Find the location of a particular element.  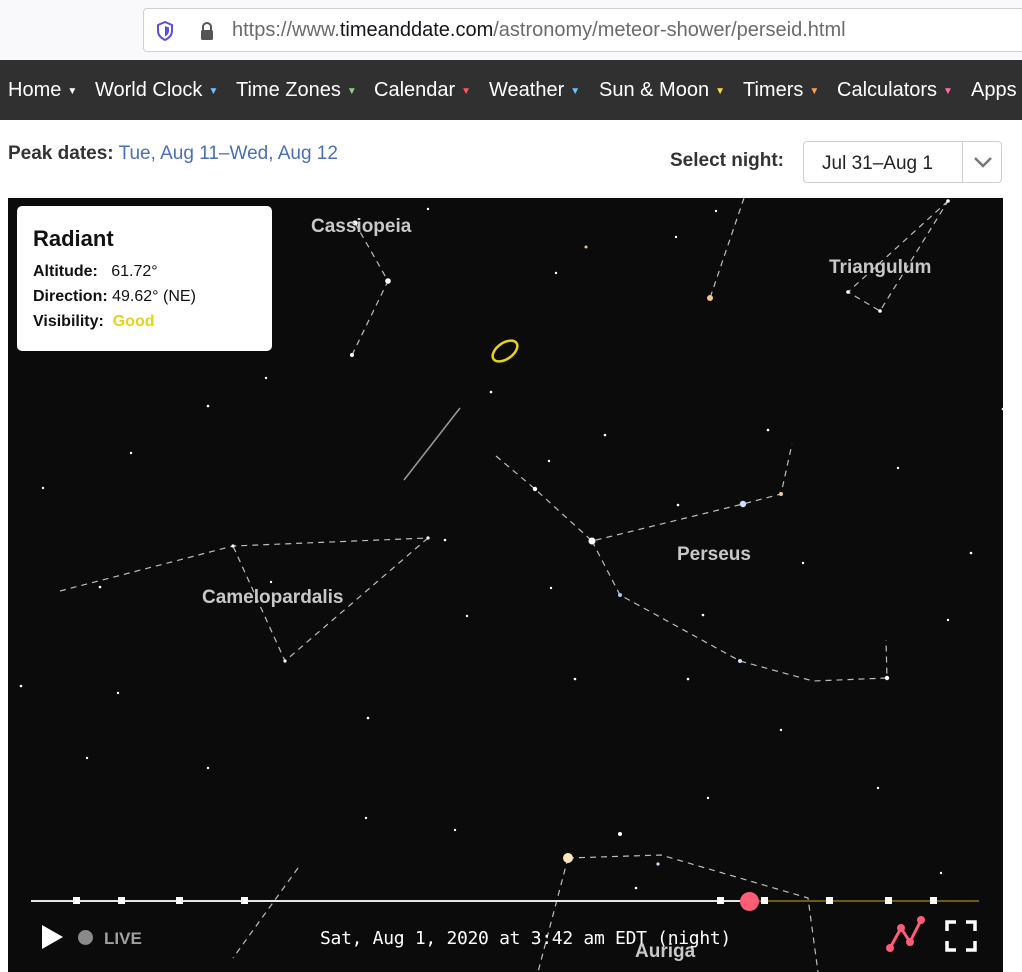

peak-dates: Peak dates: Tue, Aug 11–Wed, Aug 12 is located at coordinates (173, 154).